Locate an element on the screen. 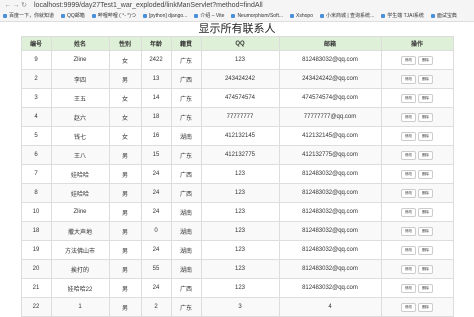  table-row: 4 赵六女 18 广东 77777777 77777777@qq.com 修改 删除 is located at coordinates (237, 117).